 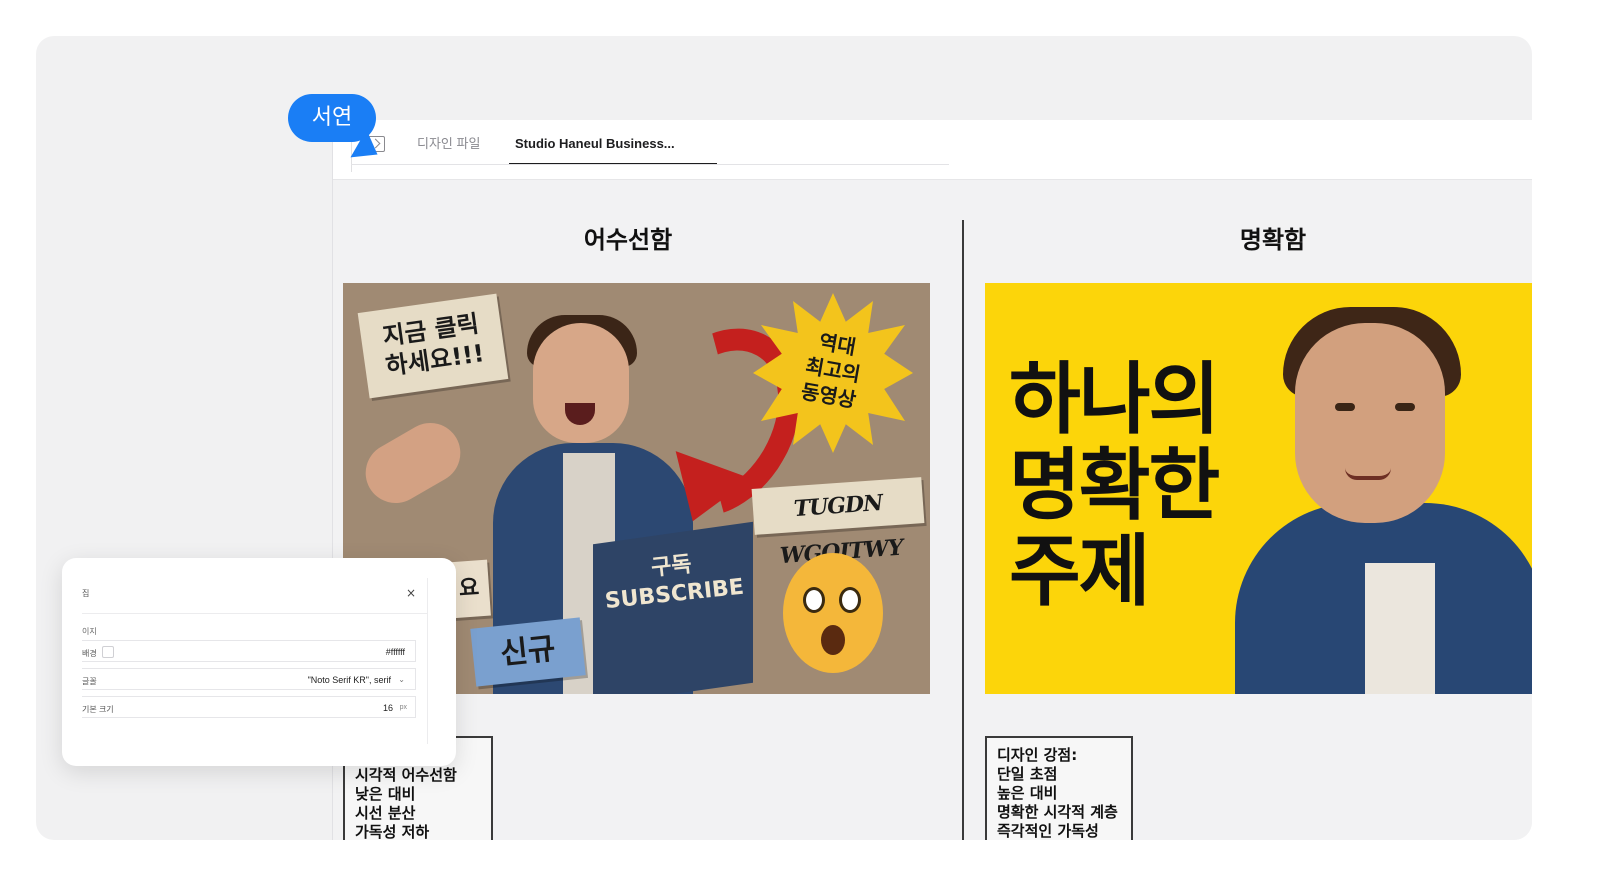 I want to click on background-color-field: 배경 #ffffff, so click(x=249, y=651).